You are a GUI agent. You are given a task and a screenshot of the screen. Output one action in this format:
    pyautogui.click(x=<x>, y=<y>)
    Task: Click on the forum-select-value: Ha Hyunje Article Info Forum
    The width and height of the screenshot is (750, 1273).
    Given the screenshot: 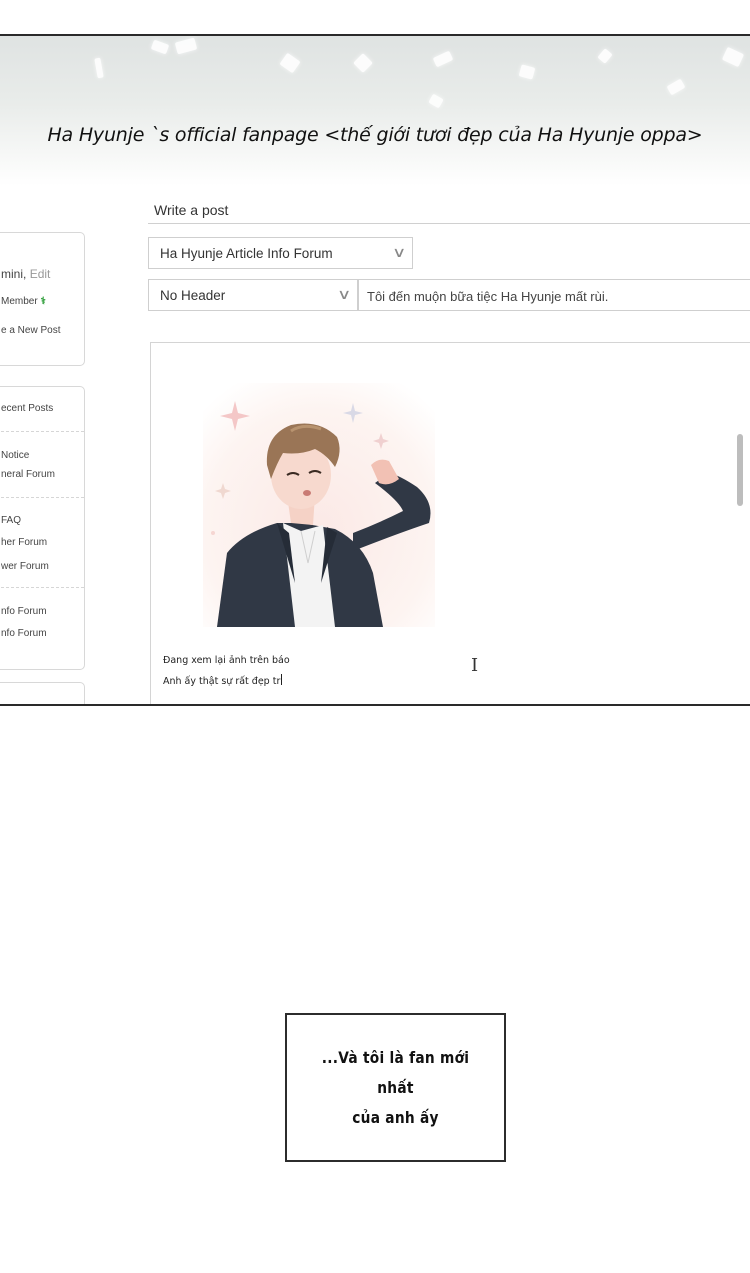 What is the action you would take?
    pyautogui.click(x=246, y=253)
    